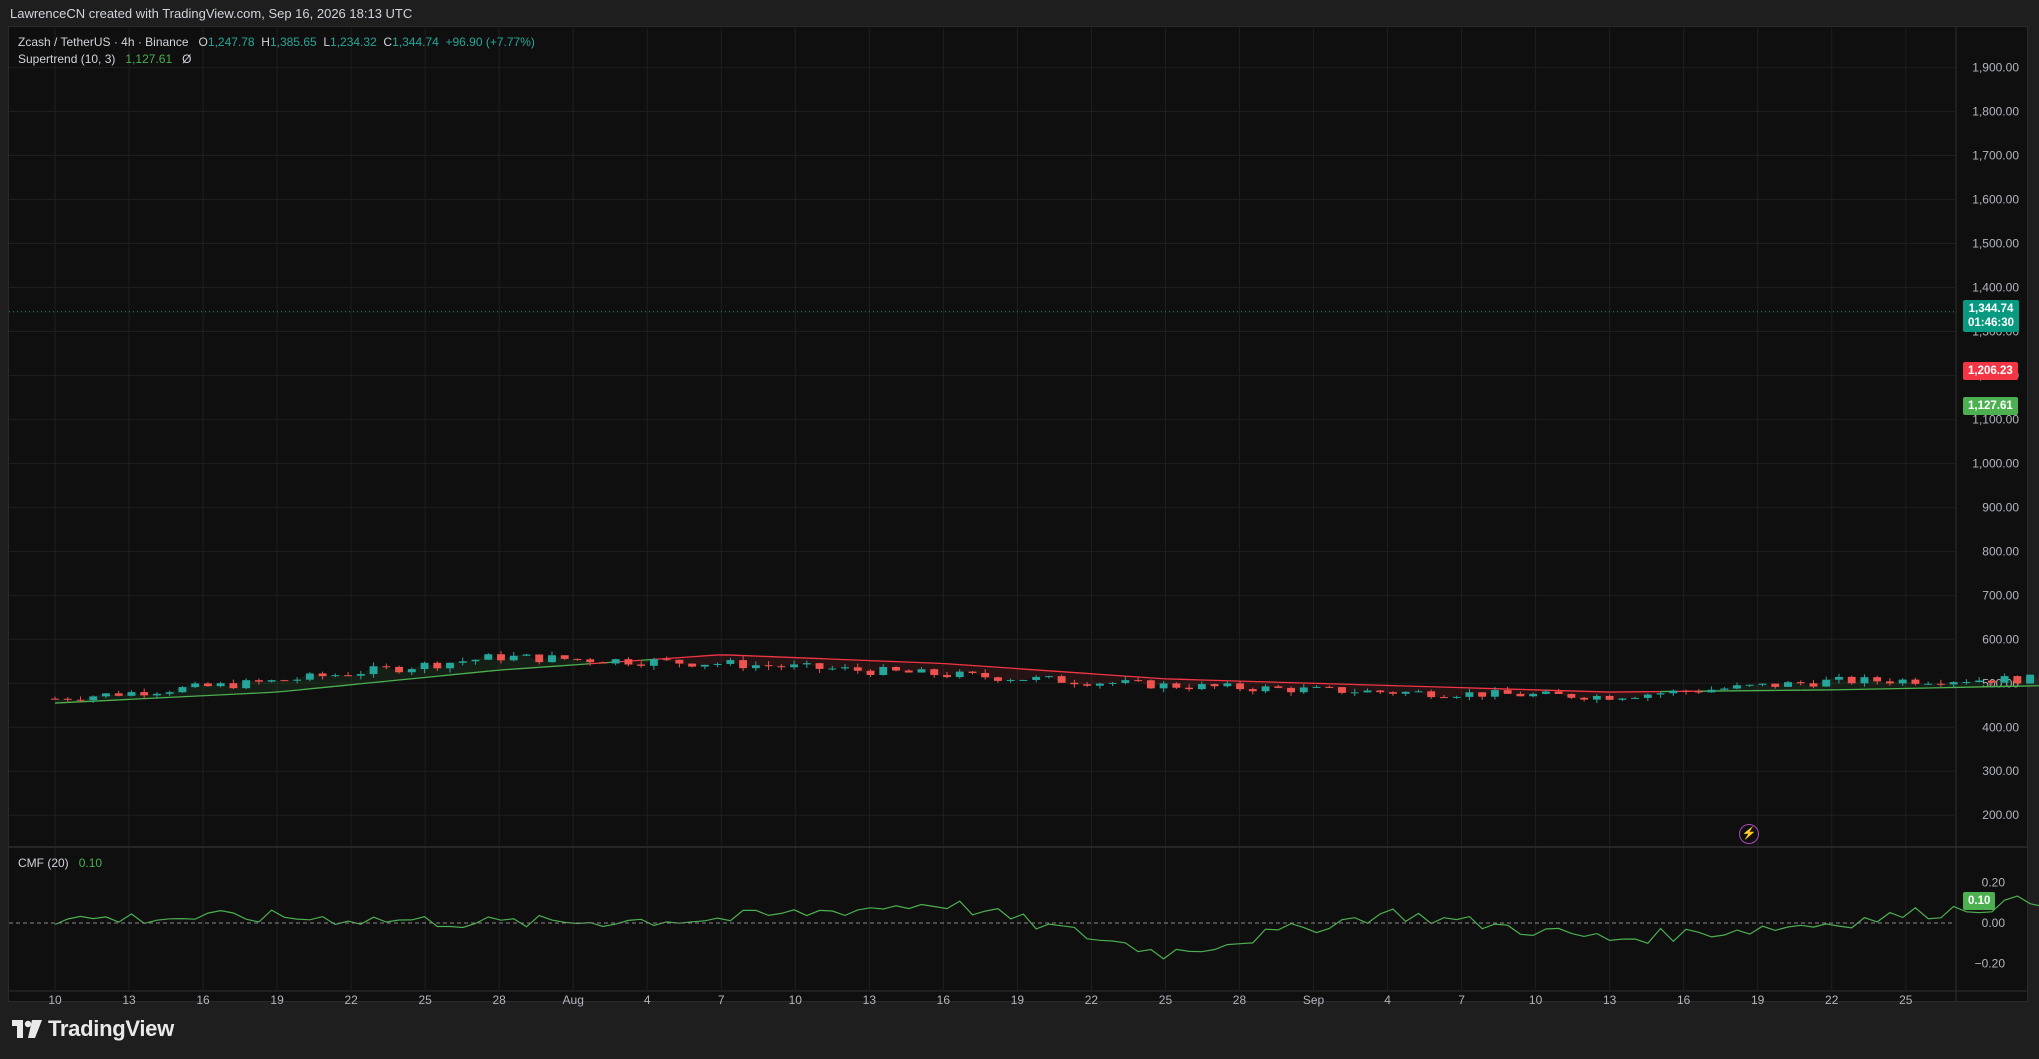  What do you see at coordinates (43, 863) in the screenshot?
I see `cmf-label: CMF (20)` at bounding box center [43, 863].